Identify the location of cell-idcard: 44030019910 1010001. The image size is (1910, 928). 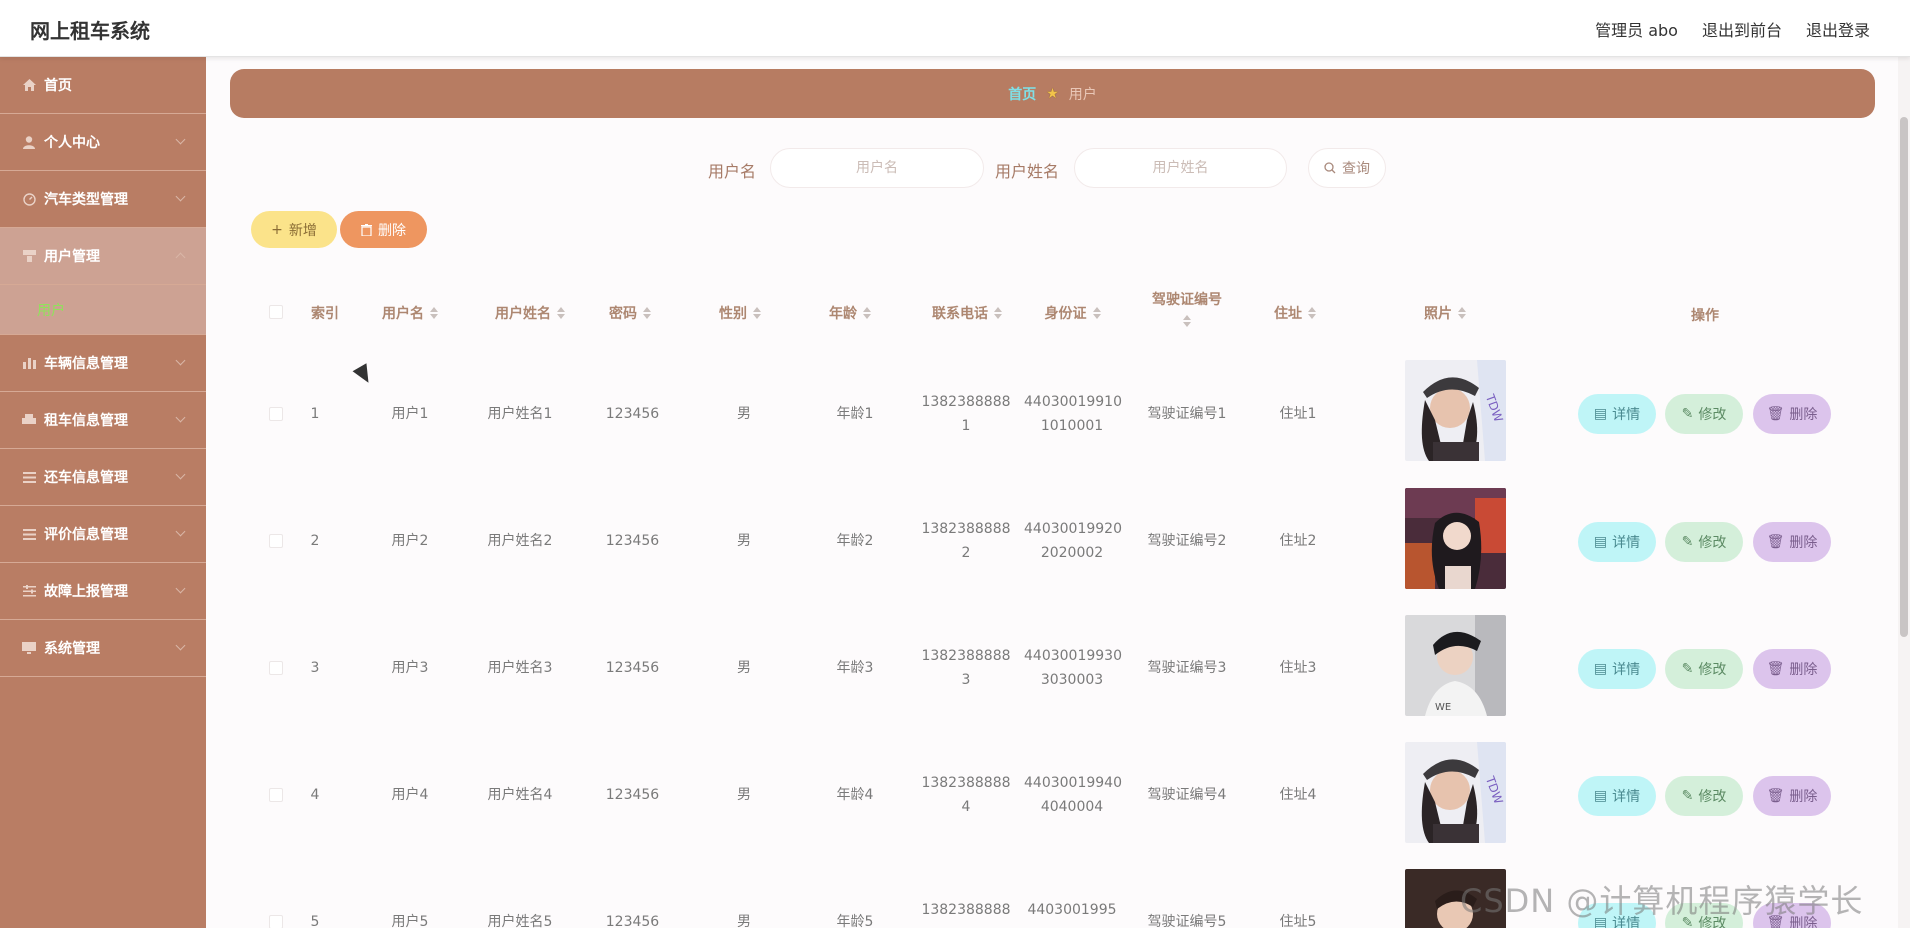
(1073, 414).